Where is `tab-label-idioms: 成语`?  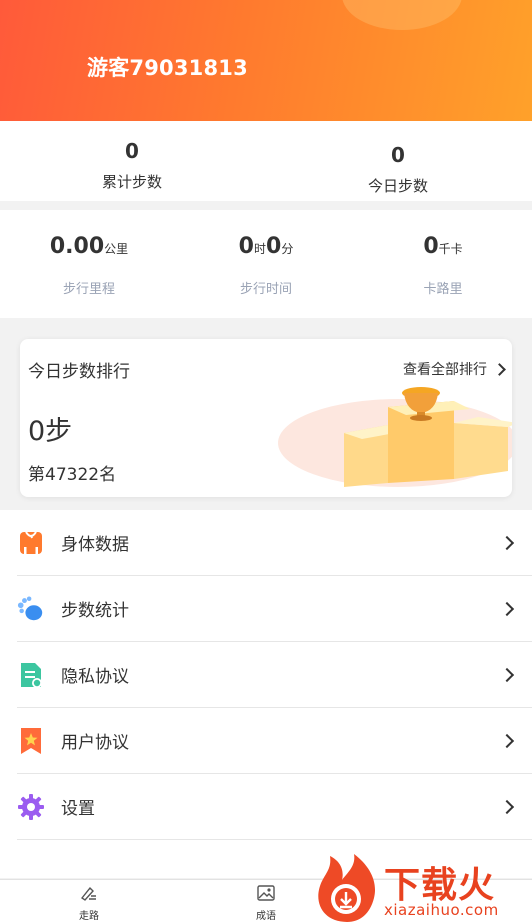
tab-label-idioms: 成语 is located at coordinates (266, 916).